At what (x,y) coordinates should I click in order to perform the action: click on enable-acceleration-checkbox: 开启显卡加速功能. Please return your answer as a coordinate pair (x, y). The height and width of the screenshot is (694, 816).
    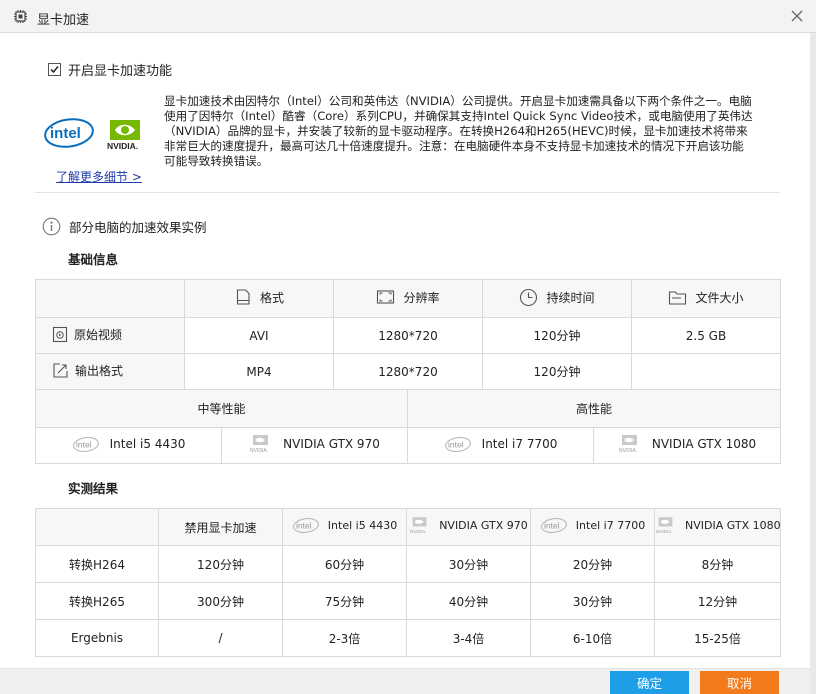
    Looking at the image, I should click on (110, 70).